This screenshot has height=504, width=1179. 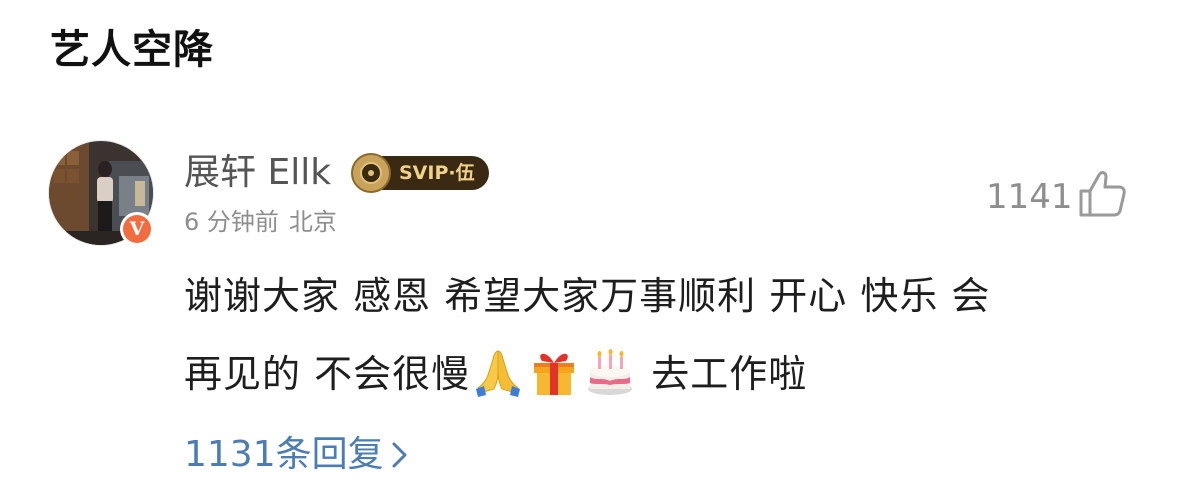 I want to click on comment-meta: 6 分钟前 北京, so click(x=260, y=222).